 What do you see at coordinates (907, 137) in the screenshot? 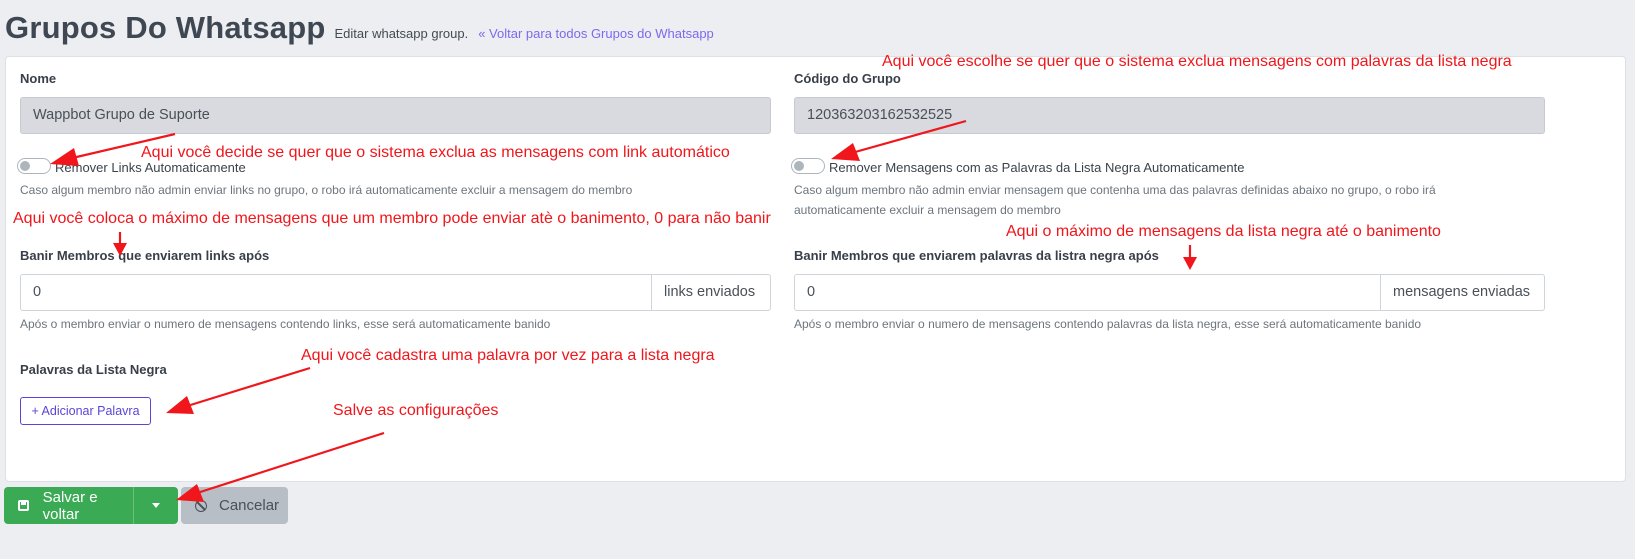
I see `arrow-to-blacklist-toggle` at bounding box center [907, 137].